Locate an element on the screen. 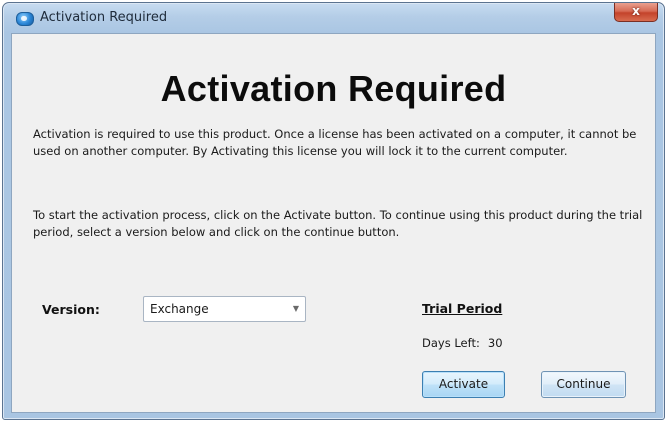 This screenshot has width=671, height=425. chevron-down-icon: ▼ is located at coordinates (295, 308).